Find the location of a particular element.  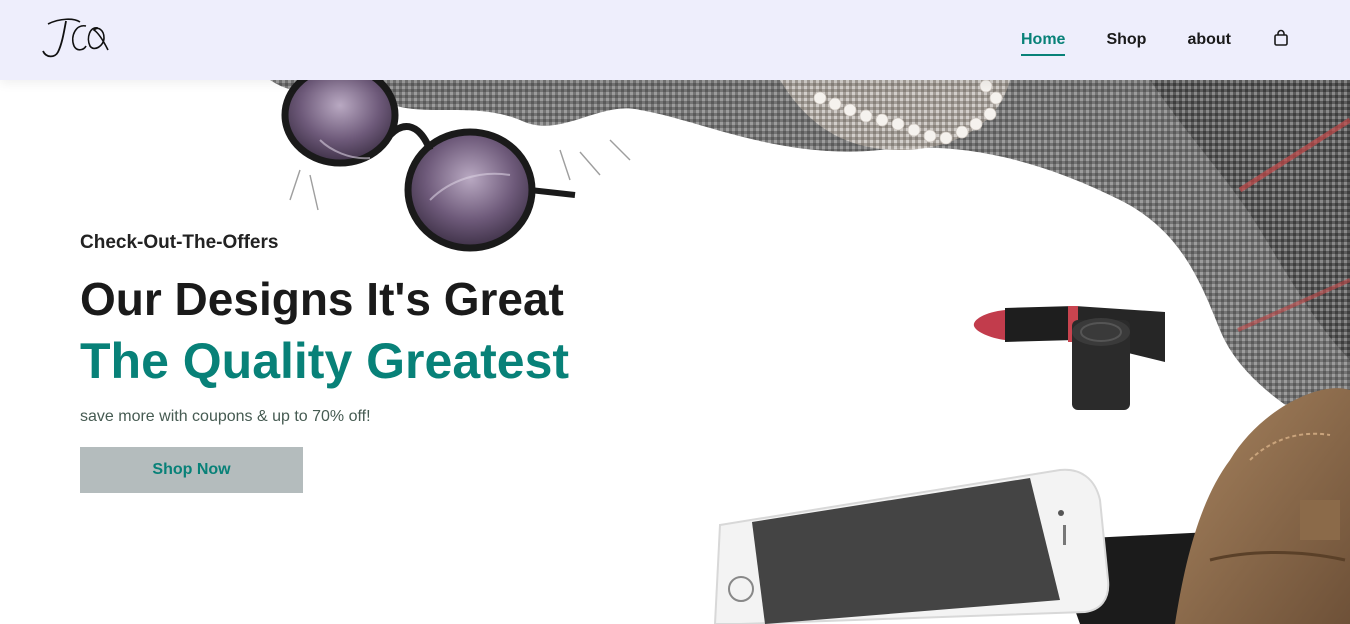

logo-icon is located at coordinates (75, 37).